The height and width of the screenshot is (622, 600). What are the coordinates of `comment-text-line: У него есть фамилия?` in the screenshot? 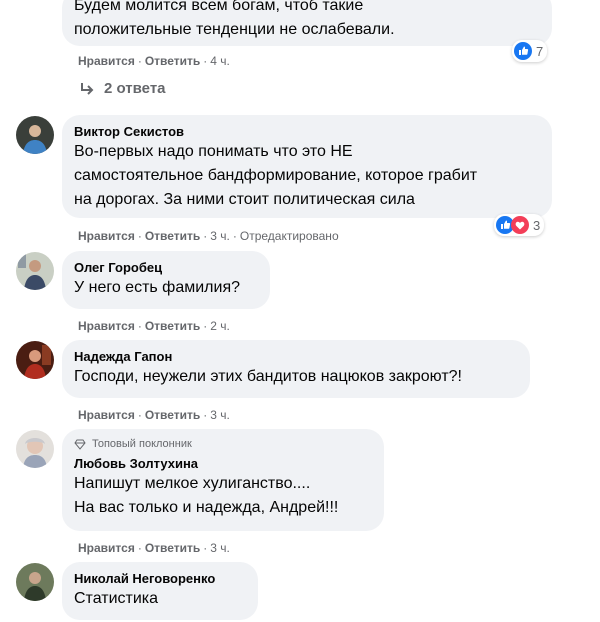 It's located at (157, 287).